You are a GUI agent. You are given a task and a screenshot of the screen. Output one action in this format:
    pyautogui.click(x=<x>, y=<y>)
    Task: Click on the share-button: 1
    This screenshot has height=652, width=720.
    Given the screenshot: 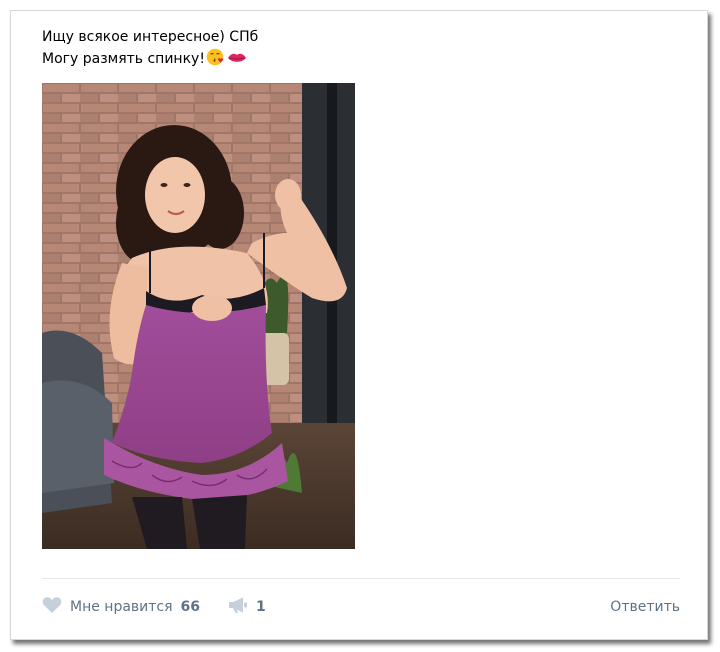 What is the action you would take?
    pyautogui.click(x=247, y=607)
    